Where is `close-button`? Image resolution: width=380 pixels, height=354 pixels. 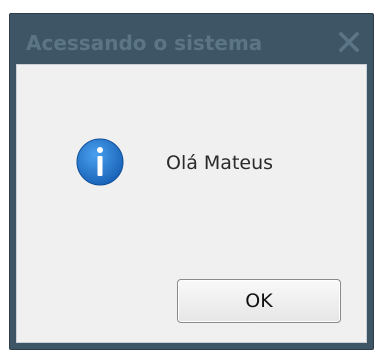 close-button is located at coordinates (349, 42).